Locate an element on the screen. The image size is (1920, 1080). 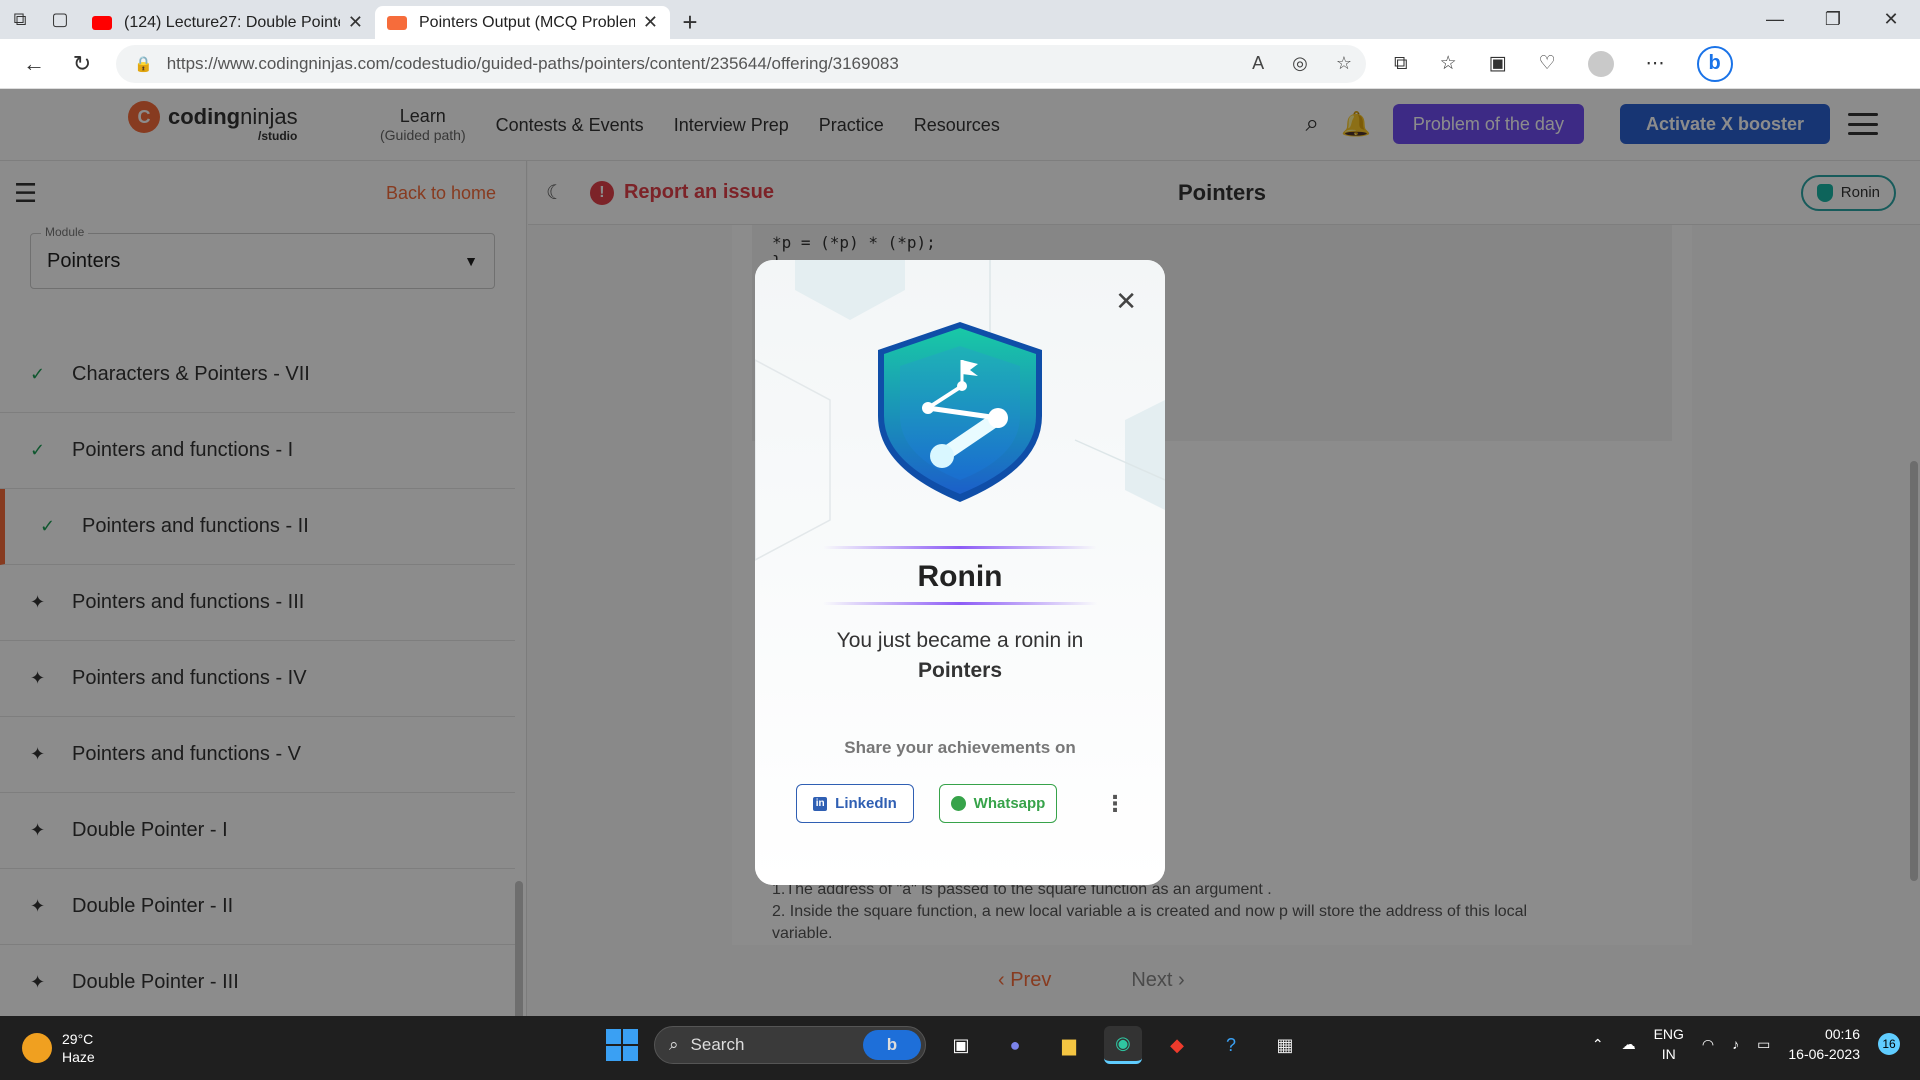
profile-avatar is located at coordinates (1600, 63).